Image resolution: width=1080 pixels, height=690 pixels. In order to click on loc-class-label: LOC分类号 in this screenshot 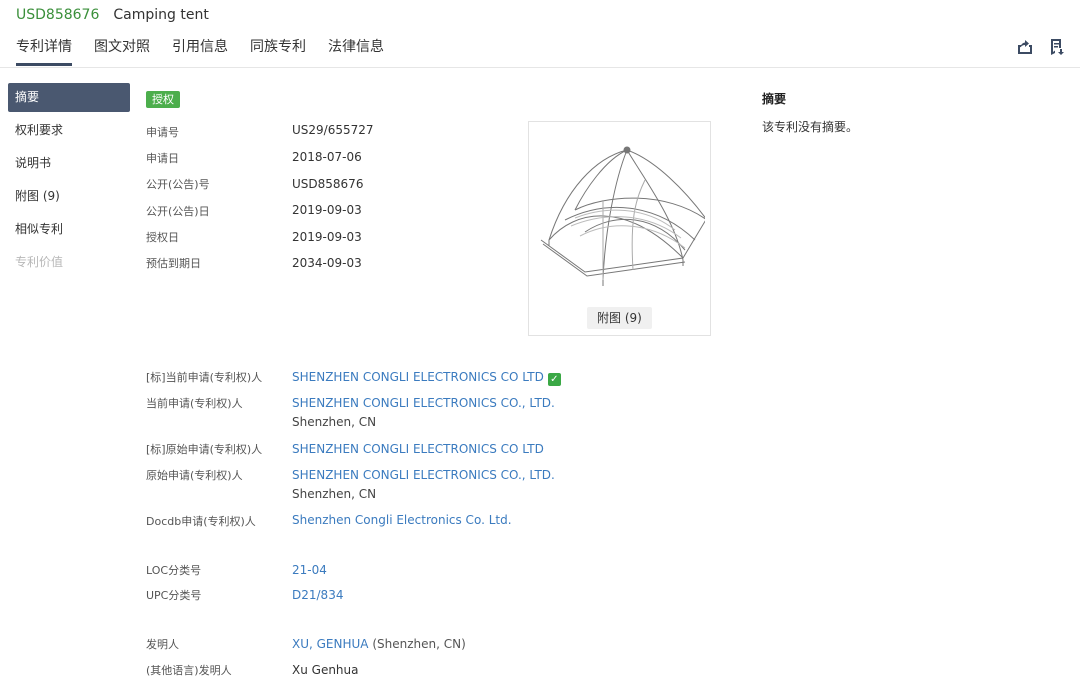, I will do `click(174, 570)`.